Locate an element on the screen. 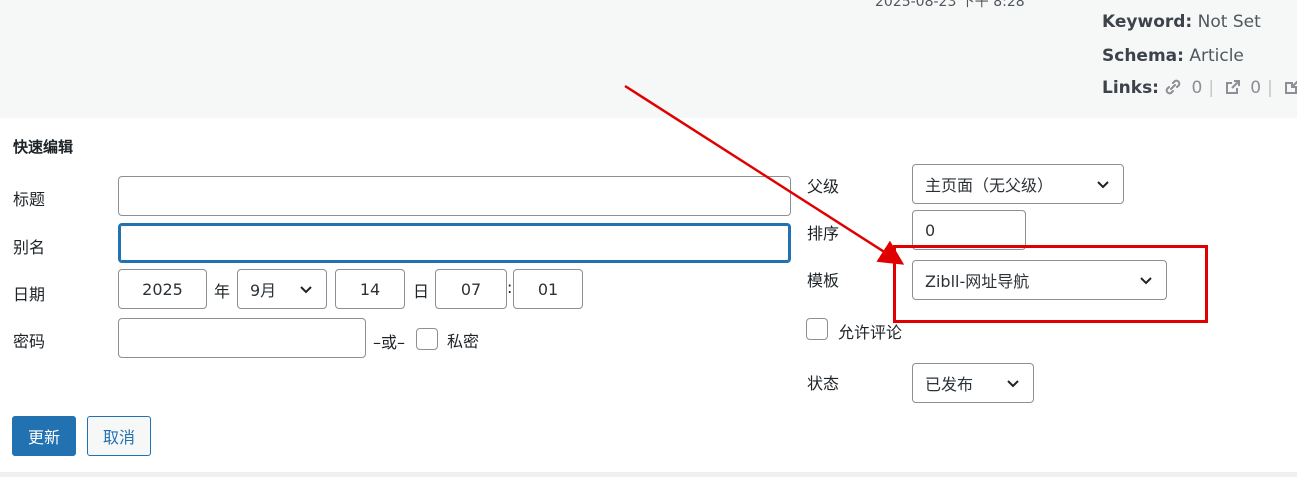 The image size is (1297, 477). day-input is located at coordinates (370, 289).